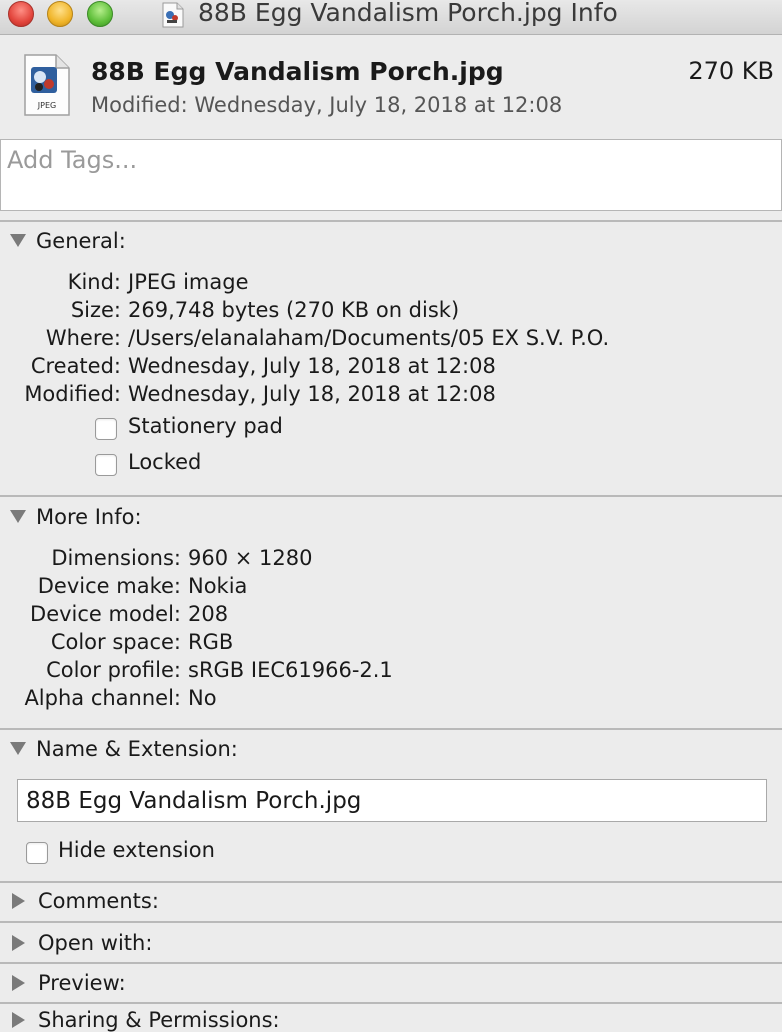 This screenshot has width=782, height=1032. I want to click on section-sharing-permissions: Sharing & Permissions:, so click(145, 1020).